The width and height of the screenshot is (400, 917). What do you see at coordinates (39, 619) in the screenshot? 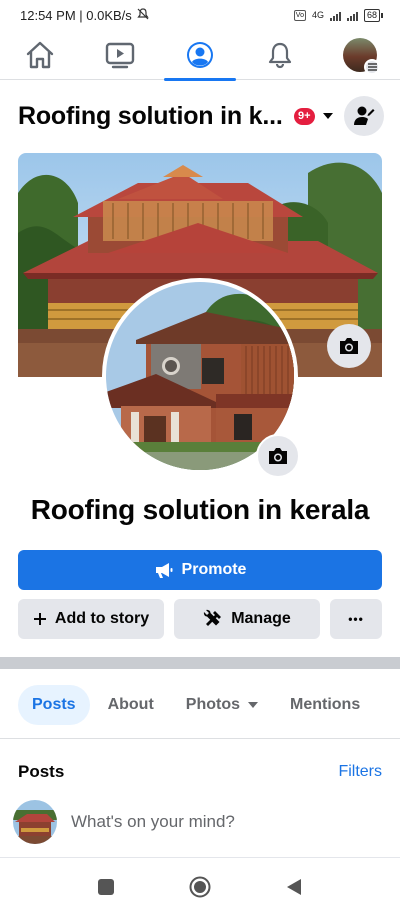
I see `plus-icon` at bounding box center [39, 619].